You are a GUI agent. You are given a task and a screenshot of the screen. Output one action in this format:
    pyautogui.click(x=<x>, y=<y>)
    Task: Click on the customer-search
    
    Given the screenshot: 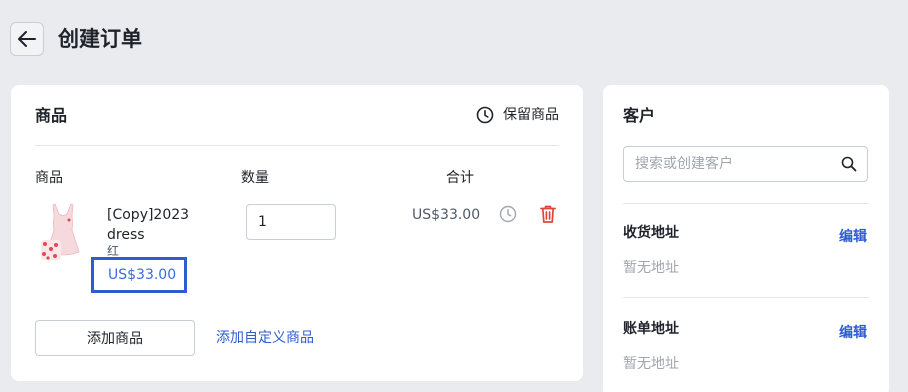 What is the action you would take?
    pyautogui.click(x=745, y=164)
    